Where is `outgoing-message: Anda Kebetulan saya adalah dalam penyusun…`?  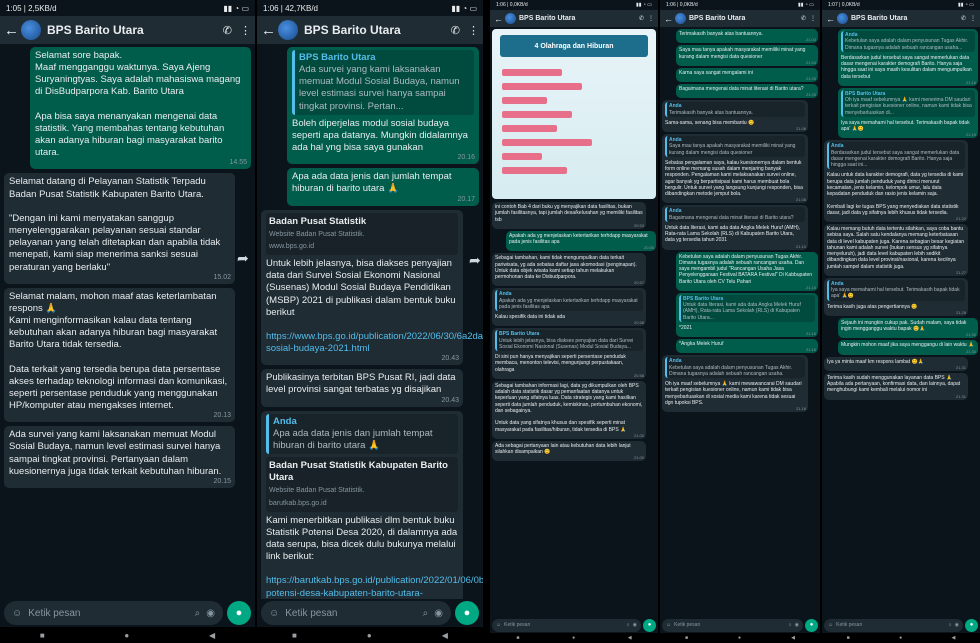 outgoing-message: Anda Kebetulan saya adalah dalam penyusun… is located at coordinates (908, 57).